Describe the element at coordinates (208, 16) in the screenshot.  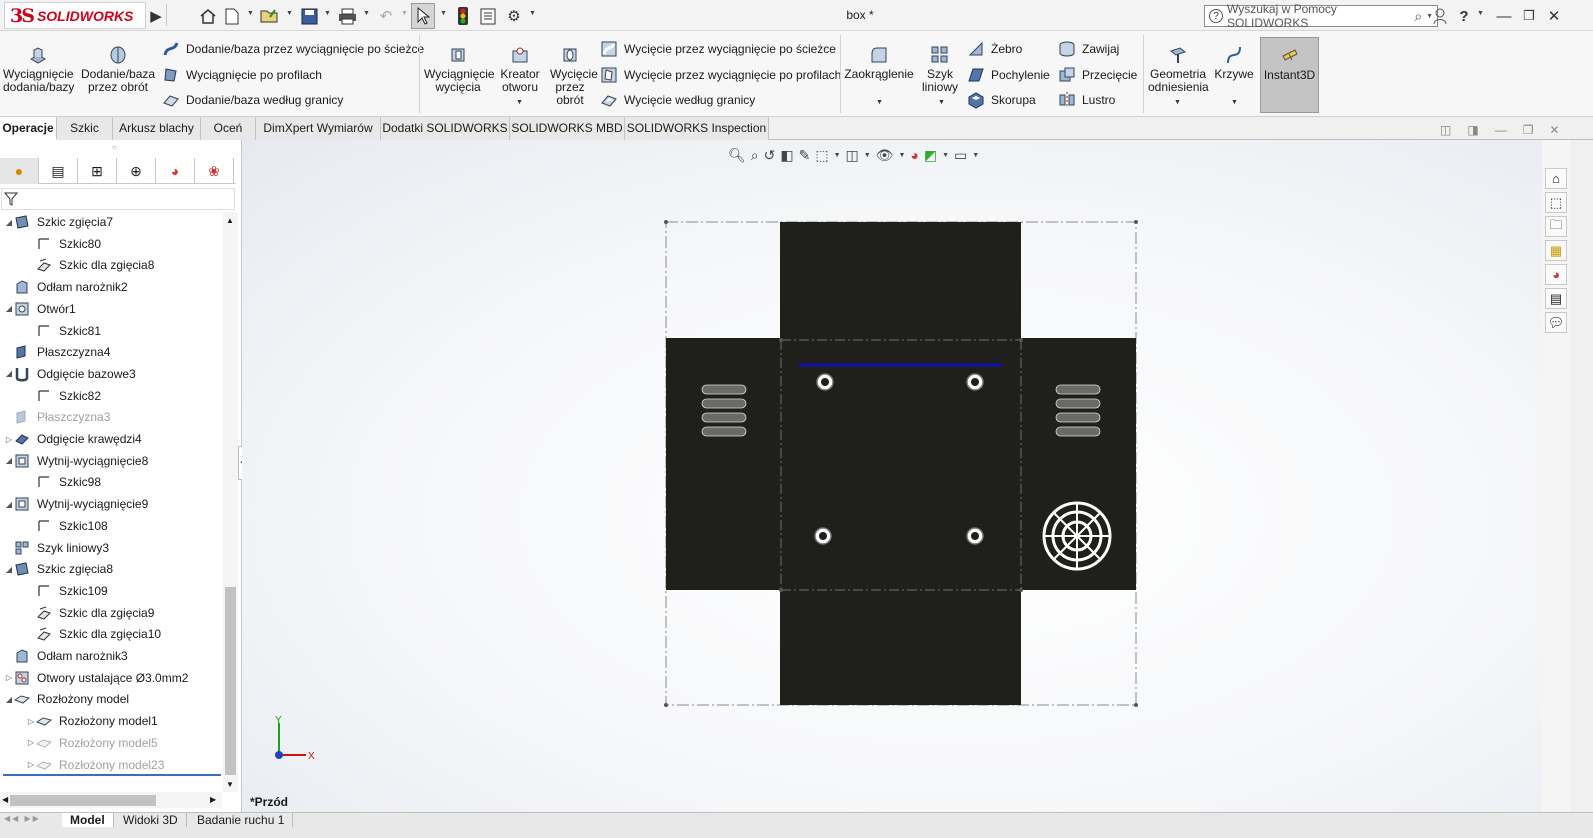
I see `home-icon` at that location.